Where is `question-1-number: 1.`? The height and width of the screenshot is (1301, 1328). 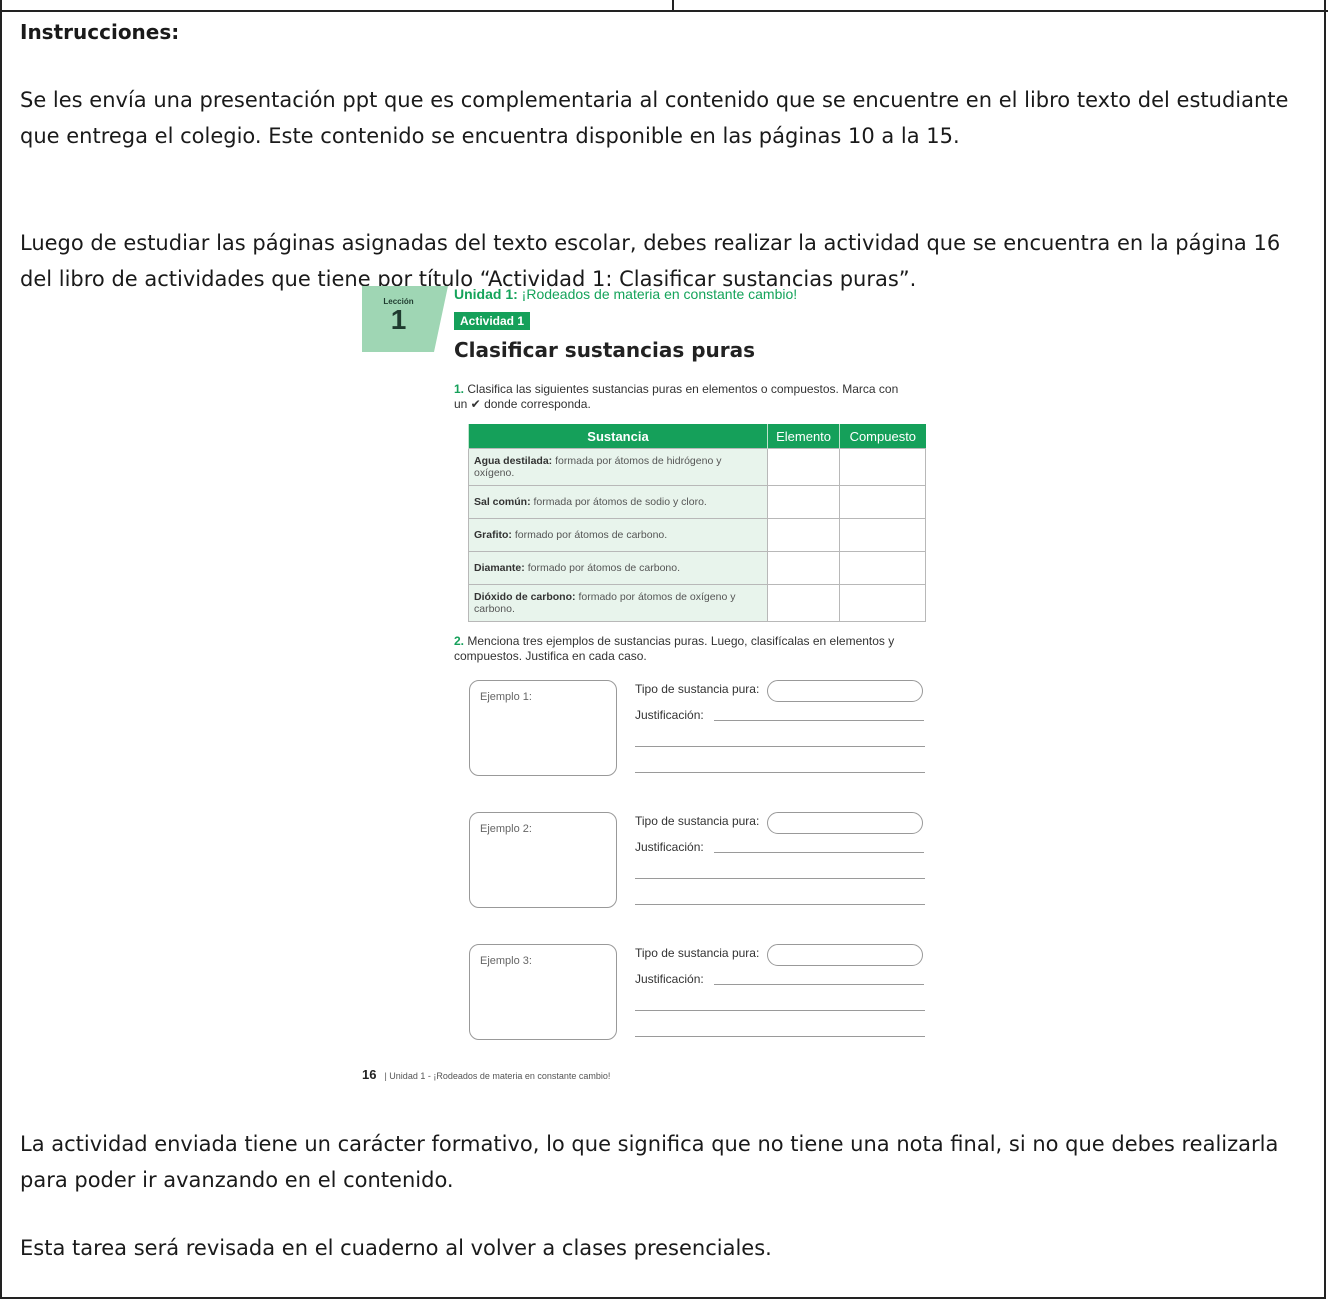 question-1-number: 1. is located at coordinates (459, 389).